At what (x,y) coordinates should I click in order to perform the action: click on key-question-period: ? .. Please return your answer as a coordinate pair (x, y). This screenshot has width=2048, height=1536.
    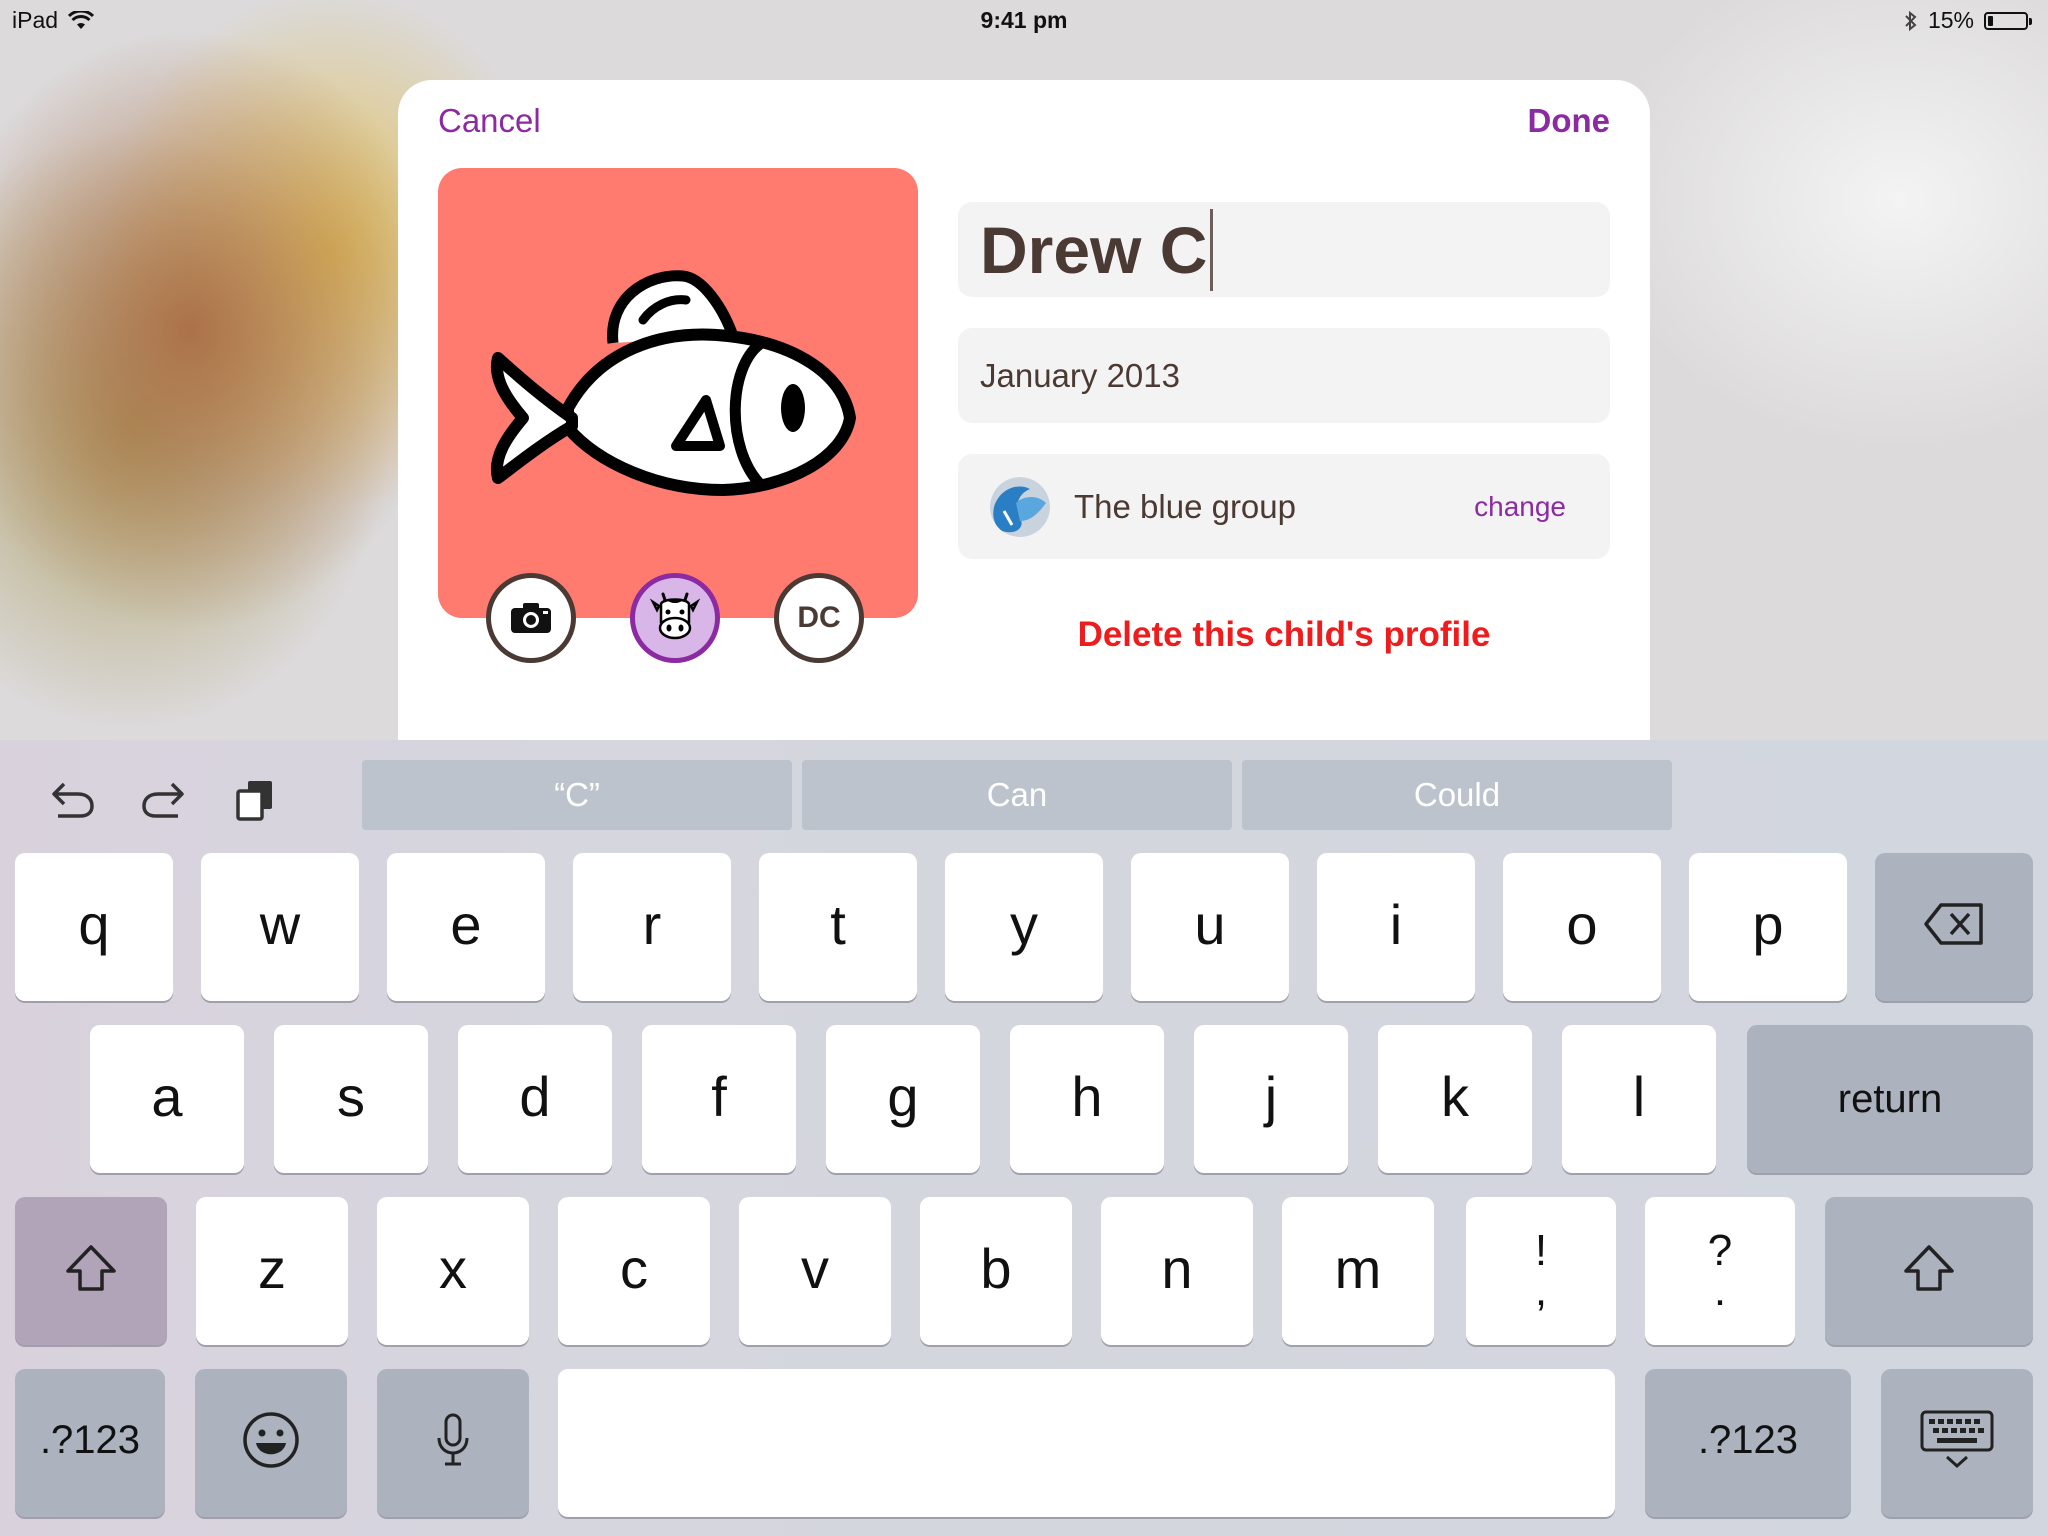
    Looking at the image, I should click on (1720, 1271).